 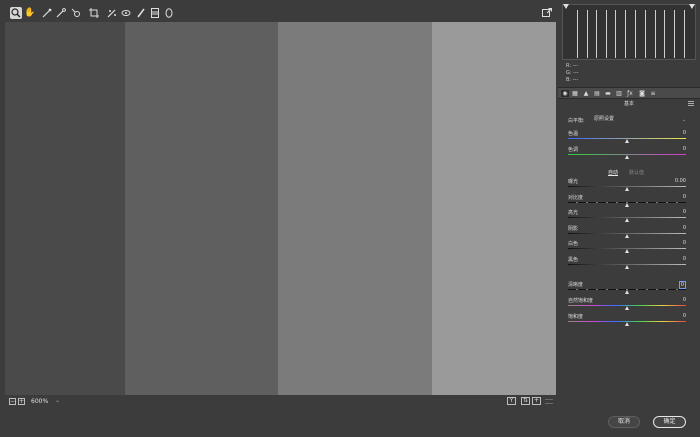 What do you see at coordinates (669, 422) in the screenshot?
I see `ok-button: 确定` at bounding box center [669, 422].